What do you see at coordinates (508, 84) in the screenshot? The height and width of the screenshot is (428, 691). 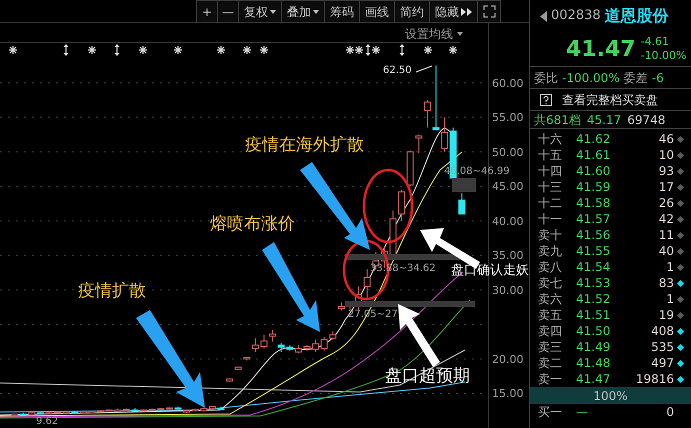 I see `price-axis-label: 60.00` at bounding box center [508, 84].